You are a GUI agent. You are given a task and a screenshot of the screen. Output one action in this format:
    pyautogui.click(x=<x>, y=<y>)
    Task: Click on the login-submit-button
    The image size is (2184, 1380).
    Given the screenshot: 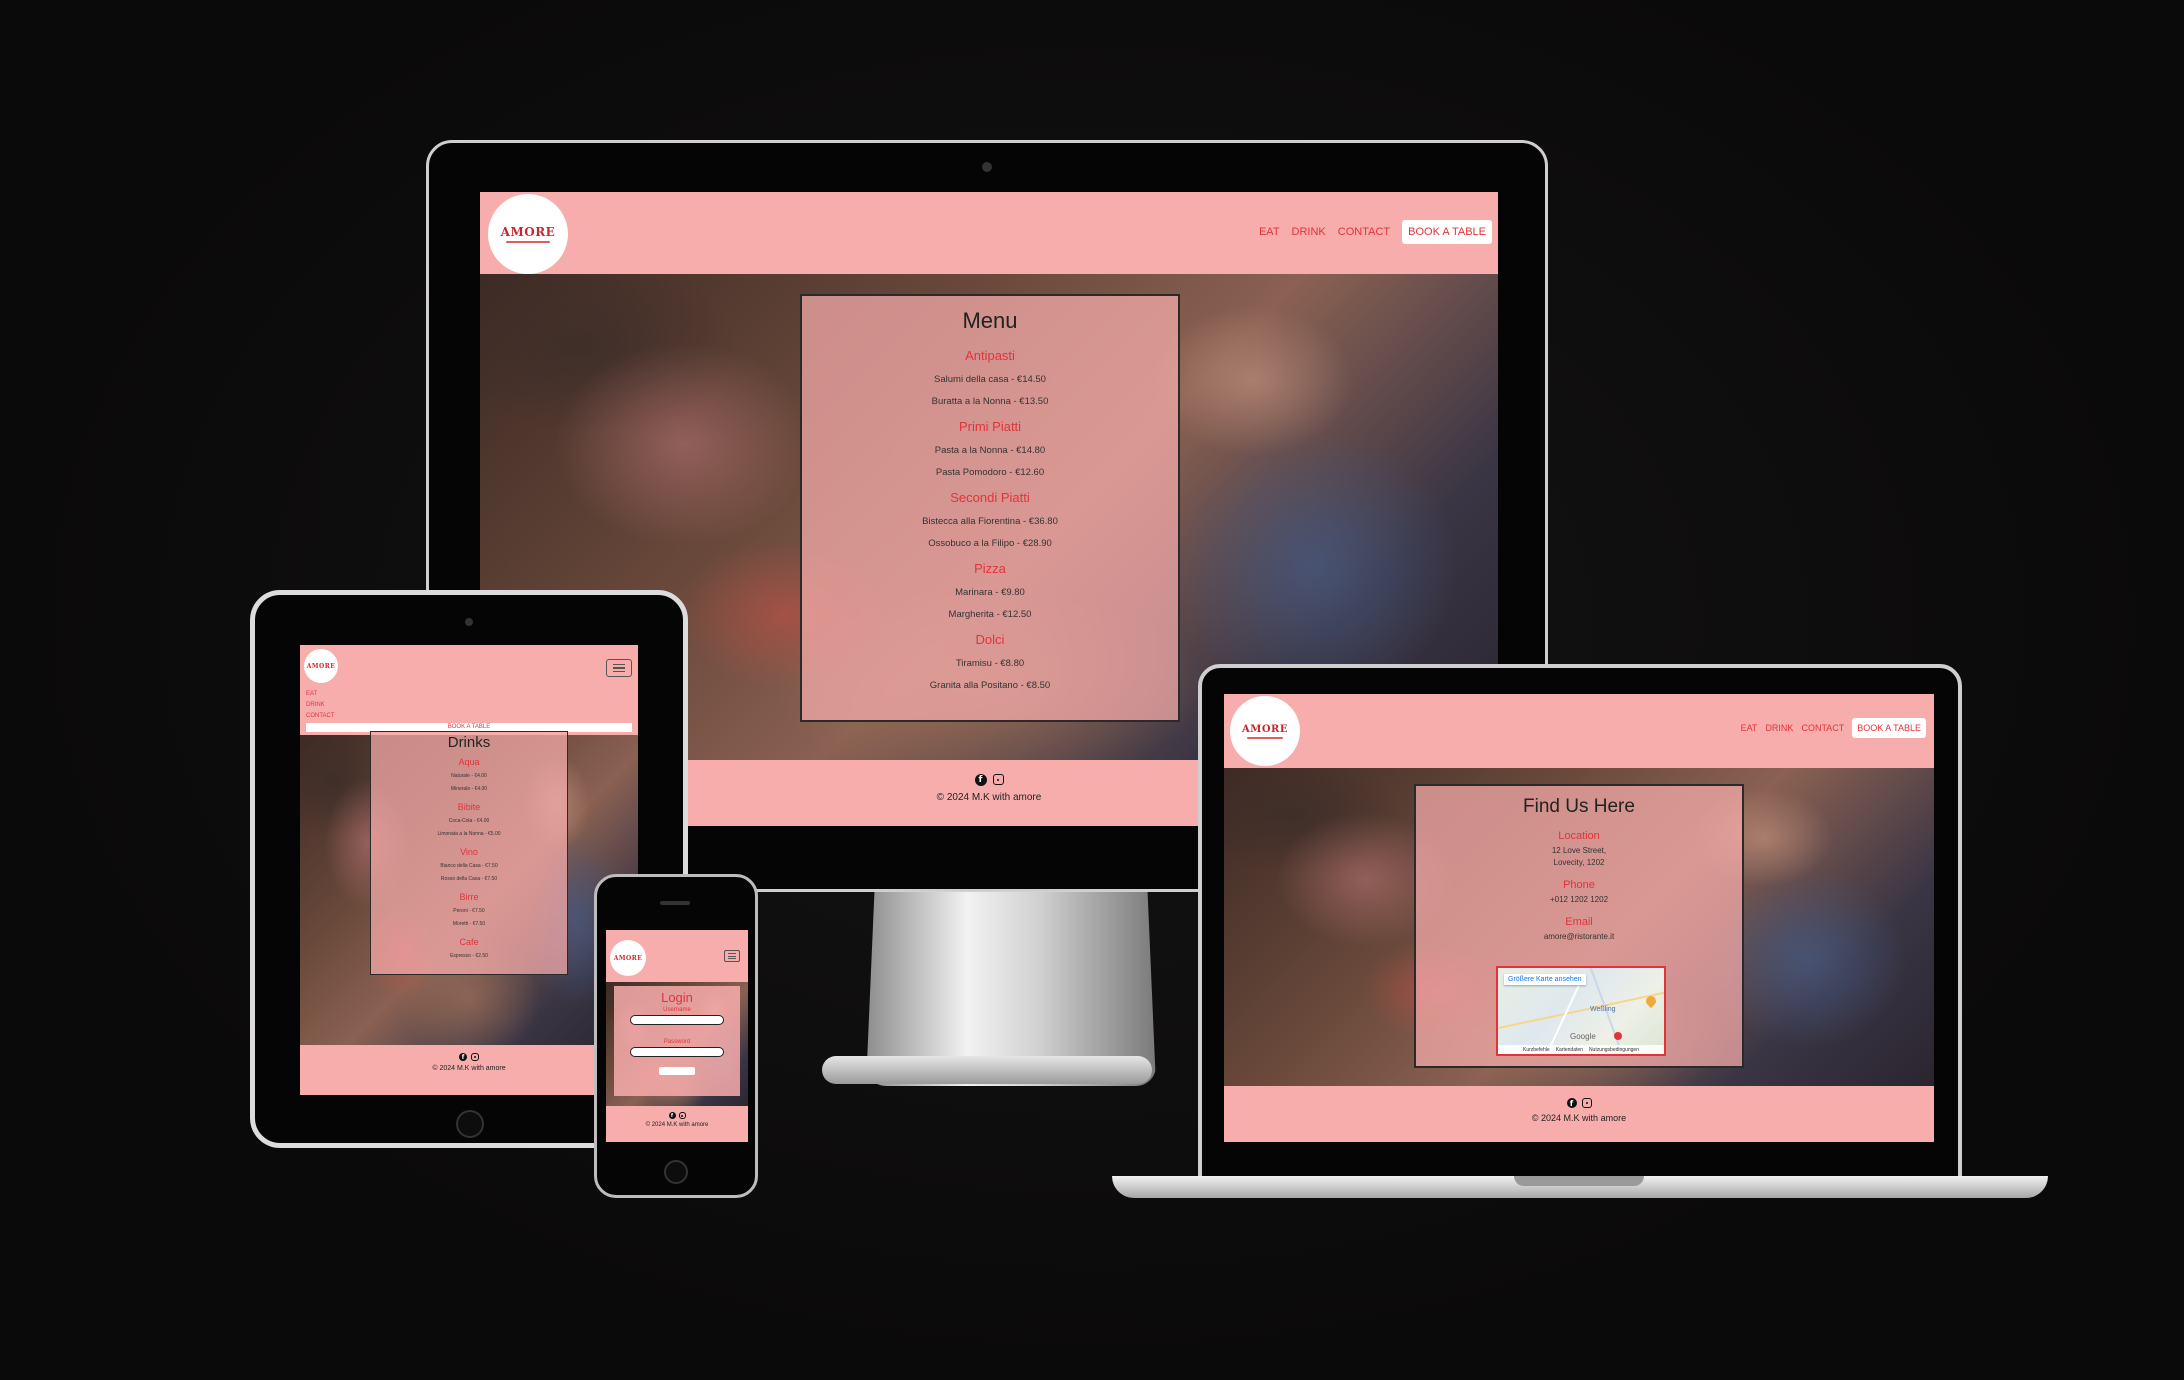 What is the action you would take?
    pyautogui.click(x=677, y=1071)
    